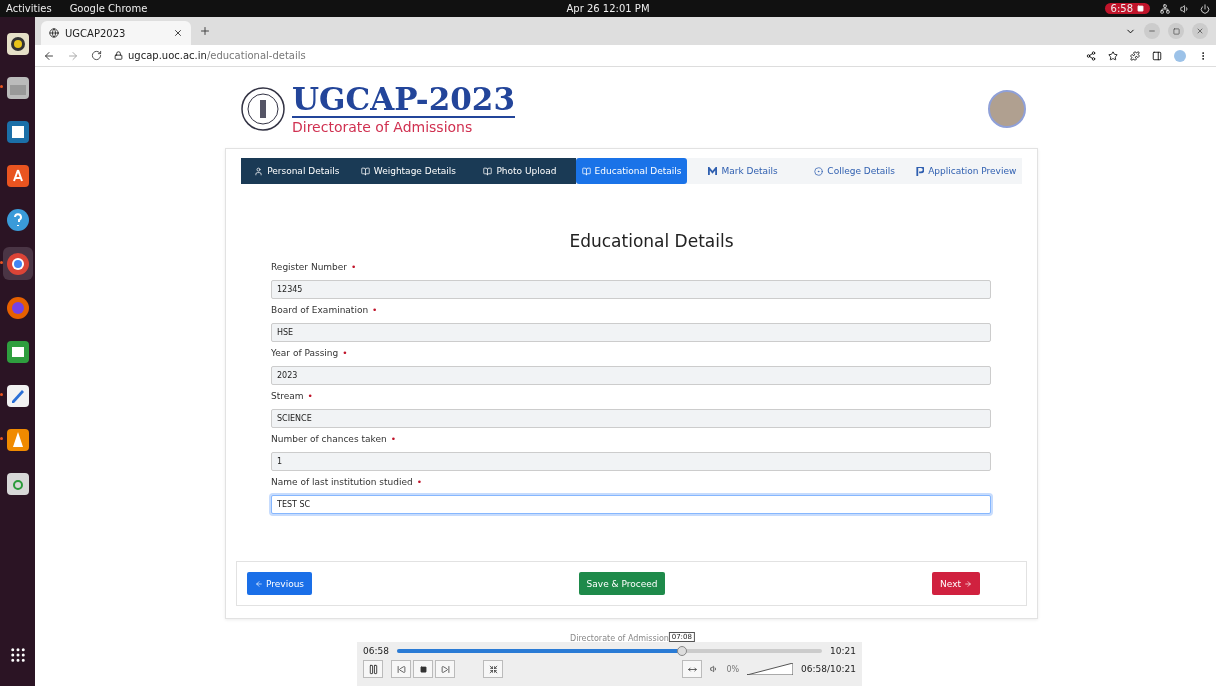 Image resolution: width=1216 pixels, height=686 pixels. Describe the element at coordinates (29, 8) in the screenshot. I see `activities-button: Activities` at that location.